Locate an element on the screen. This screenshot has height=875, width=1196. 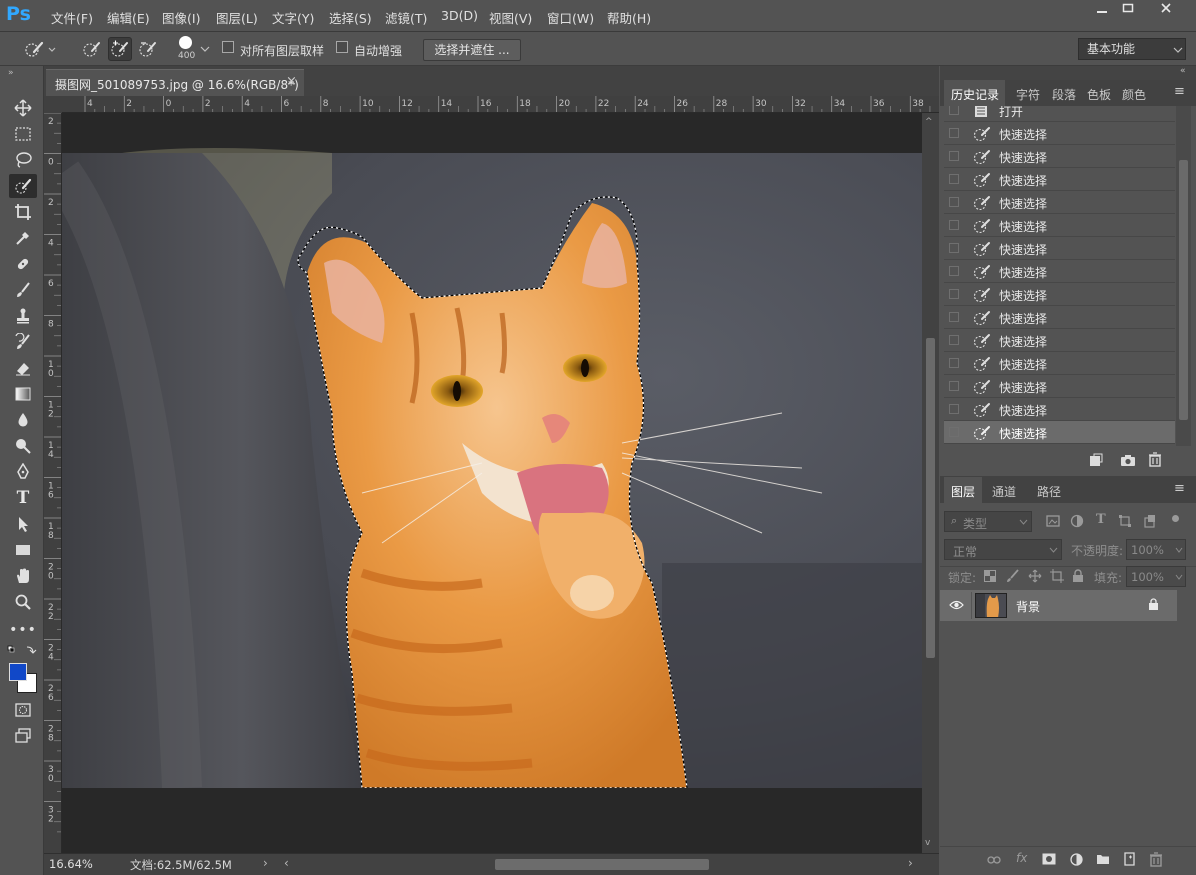
menu-image: 图像(I) is located at coordinates (181, 17).